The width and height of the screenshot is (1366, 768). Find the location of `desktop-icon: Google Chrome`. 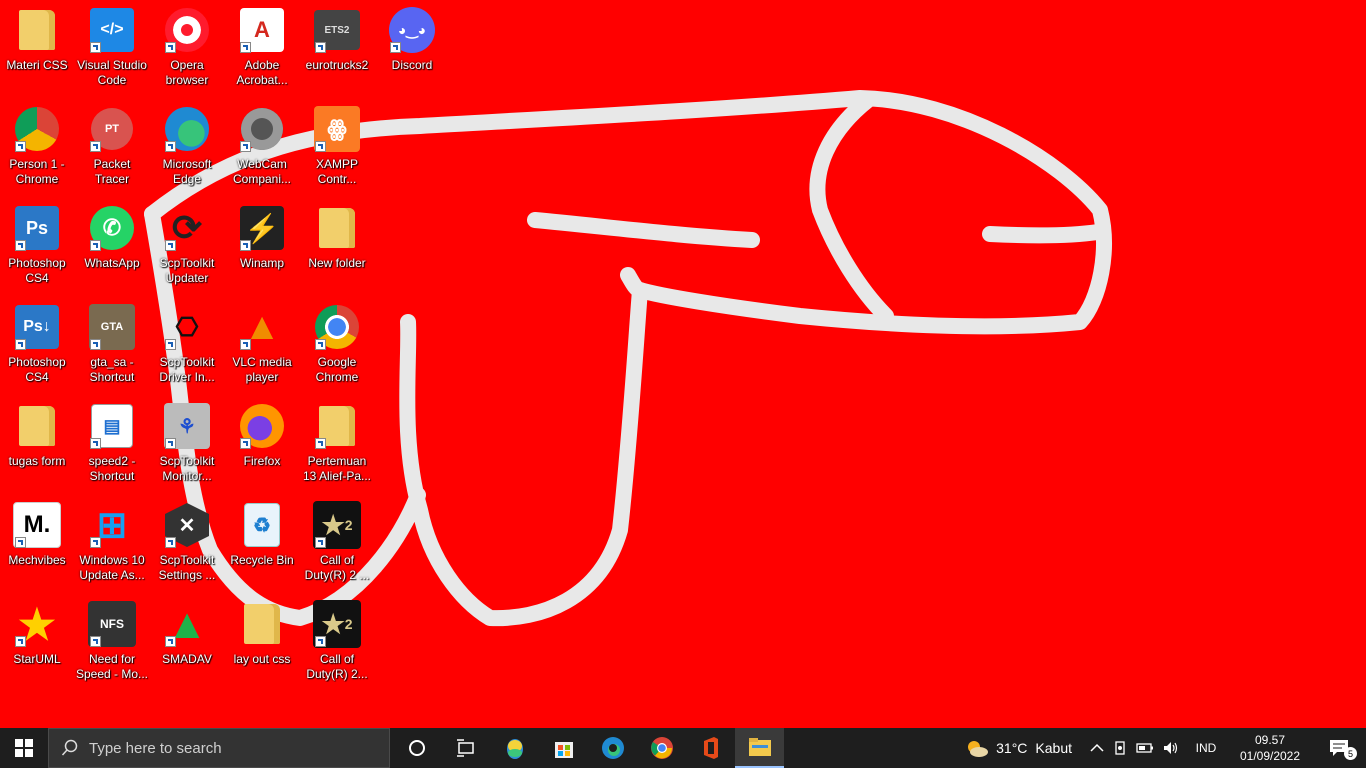

desktop-icon: Google Chrome is located at coordinates (337, 344).